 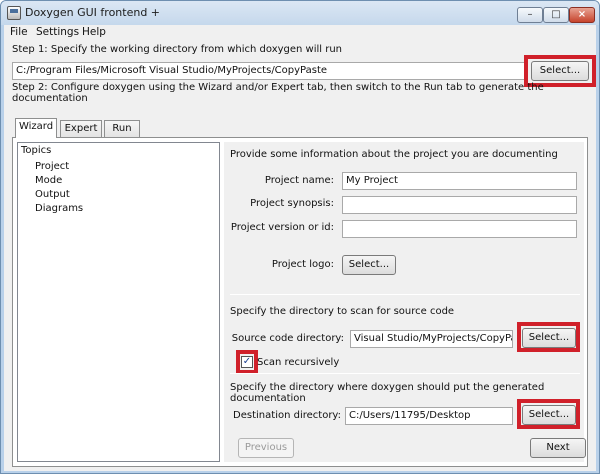 I want to click on topic-output: Output, so click(x=52, y=194).